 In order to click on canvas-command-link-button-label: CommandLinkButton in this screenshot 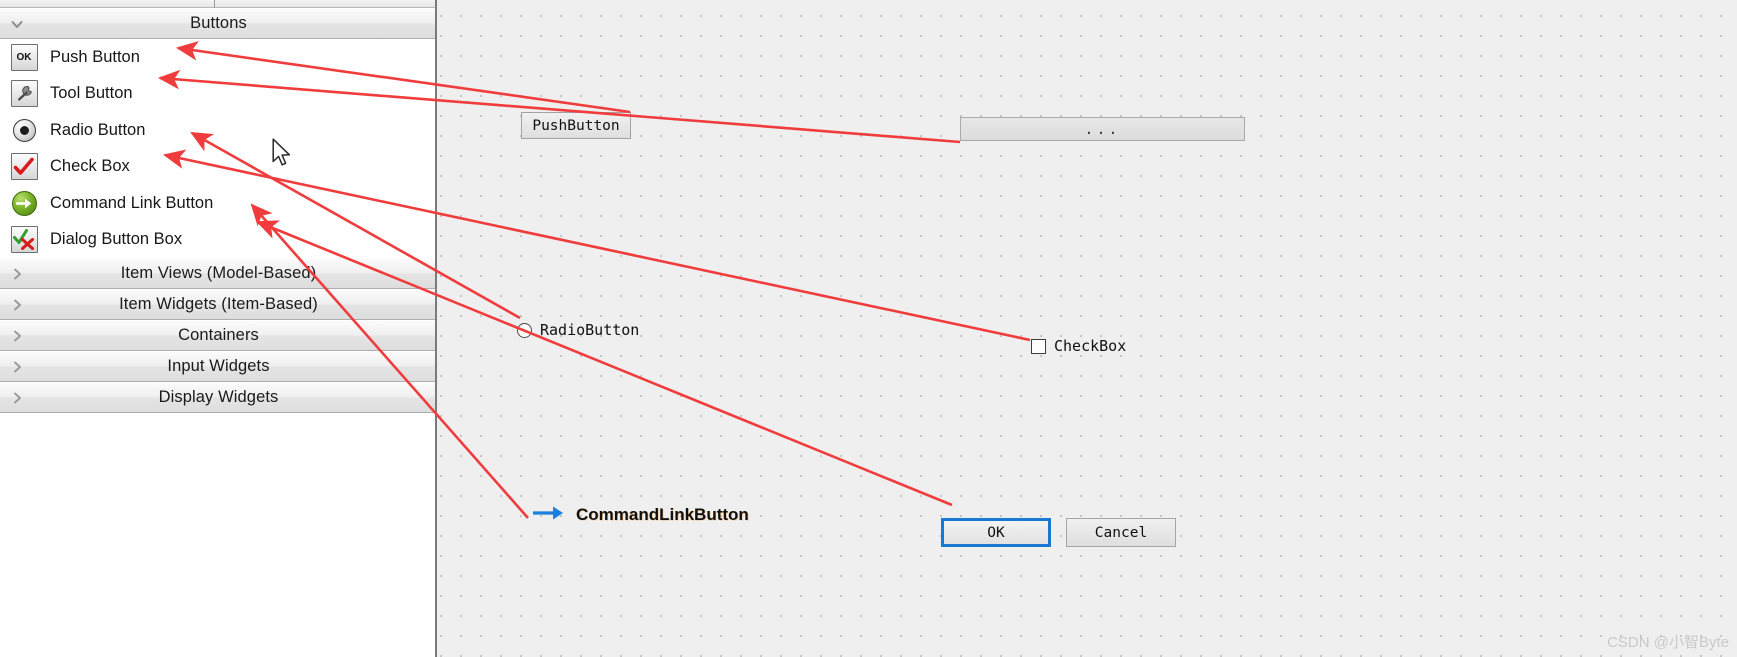, I will do `click(662, 514)`.